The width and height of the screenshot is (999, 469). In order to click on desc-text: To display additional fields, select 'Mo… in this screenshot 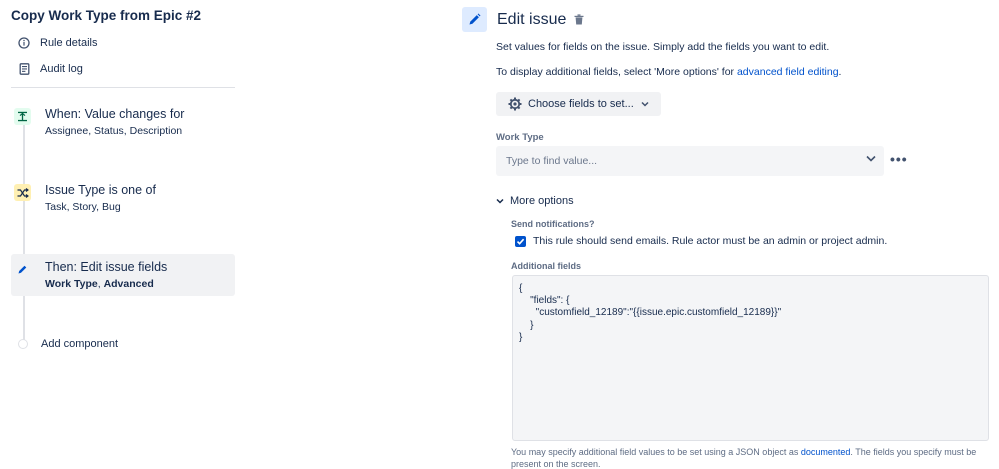, I will do `click(616, 72)`.